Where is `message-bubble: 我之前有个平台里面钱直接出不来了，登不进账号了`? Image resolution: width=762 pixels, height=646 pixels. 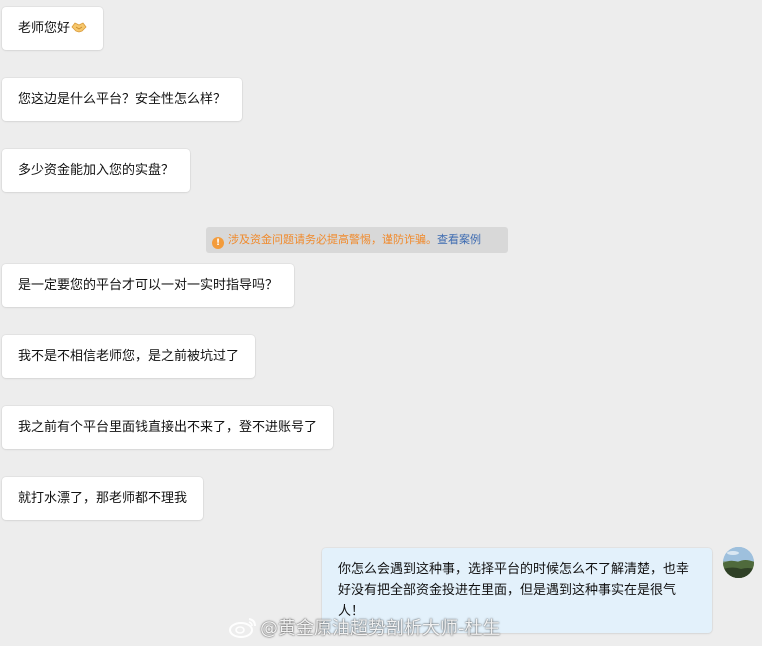 message-bubble: 我之前有个平台里面钱直接出不来了，登不进账号了 is located at coordinates (168, 427).